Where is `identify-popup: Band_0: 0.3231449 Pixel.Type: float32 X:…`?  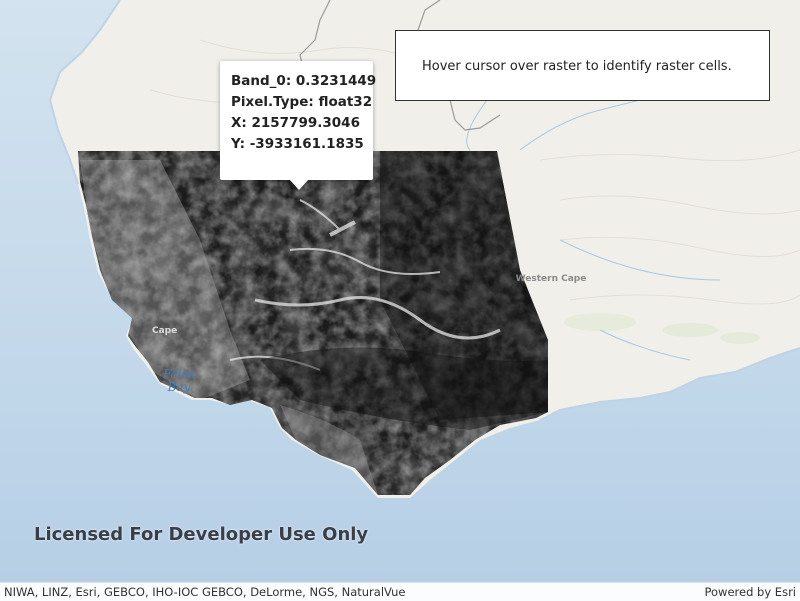
identify-popup: Band_0: 0.3231449 Pixel.Type: float32 X:… is located at coordinates (298, 125).